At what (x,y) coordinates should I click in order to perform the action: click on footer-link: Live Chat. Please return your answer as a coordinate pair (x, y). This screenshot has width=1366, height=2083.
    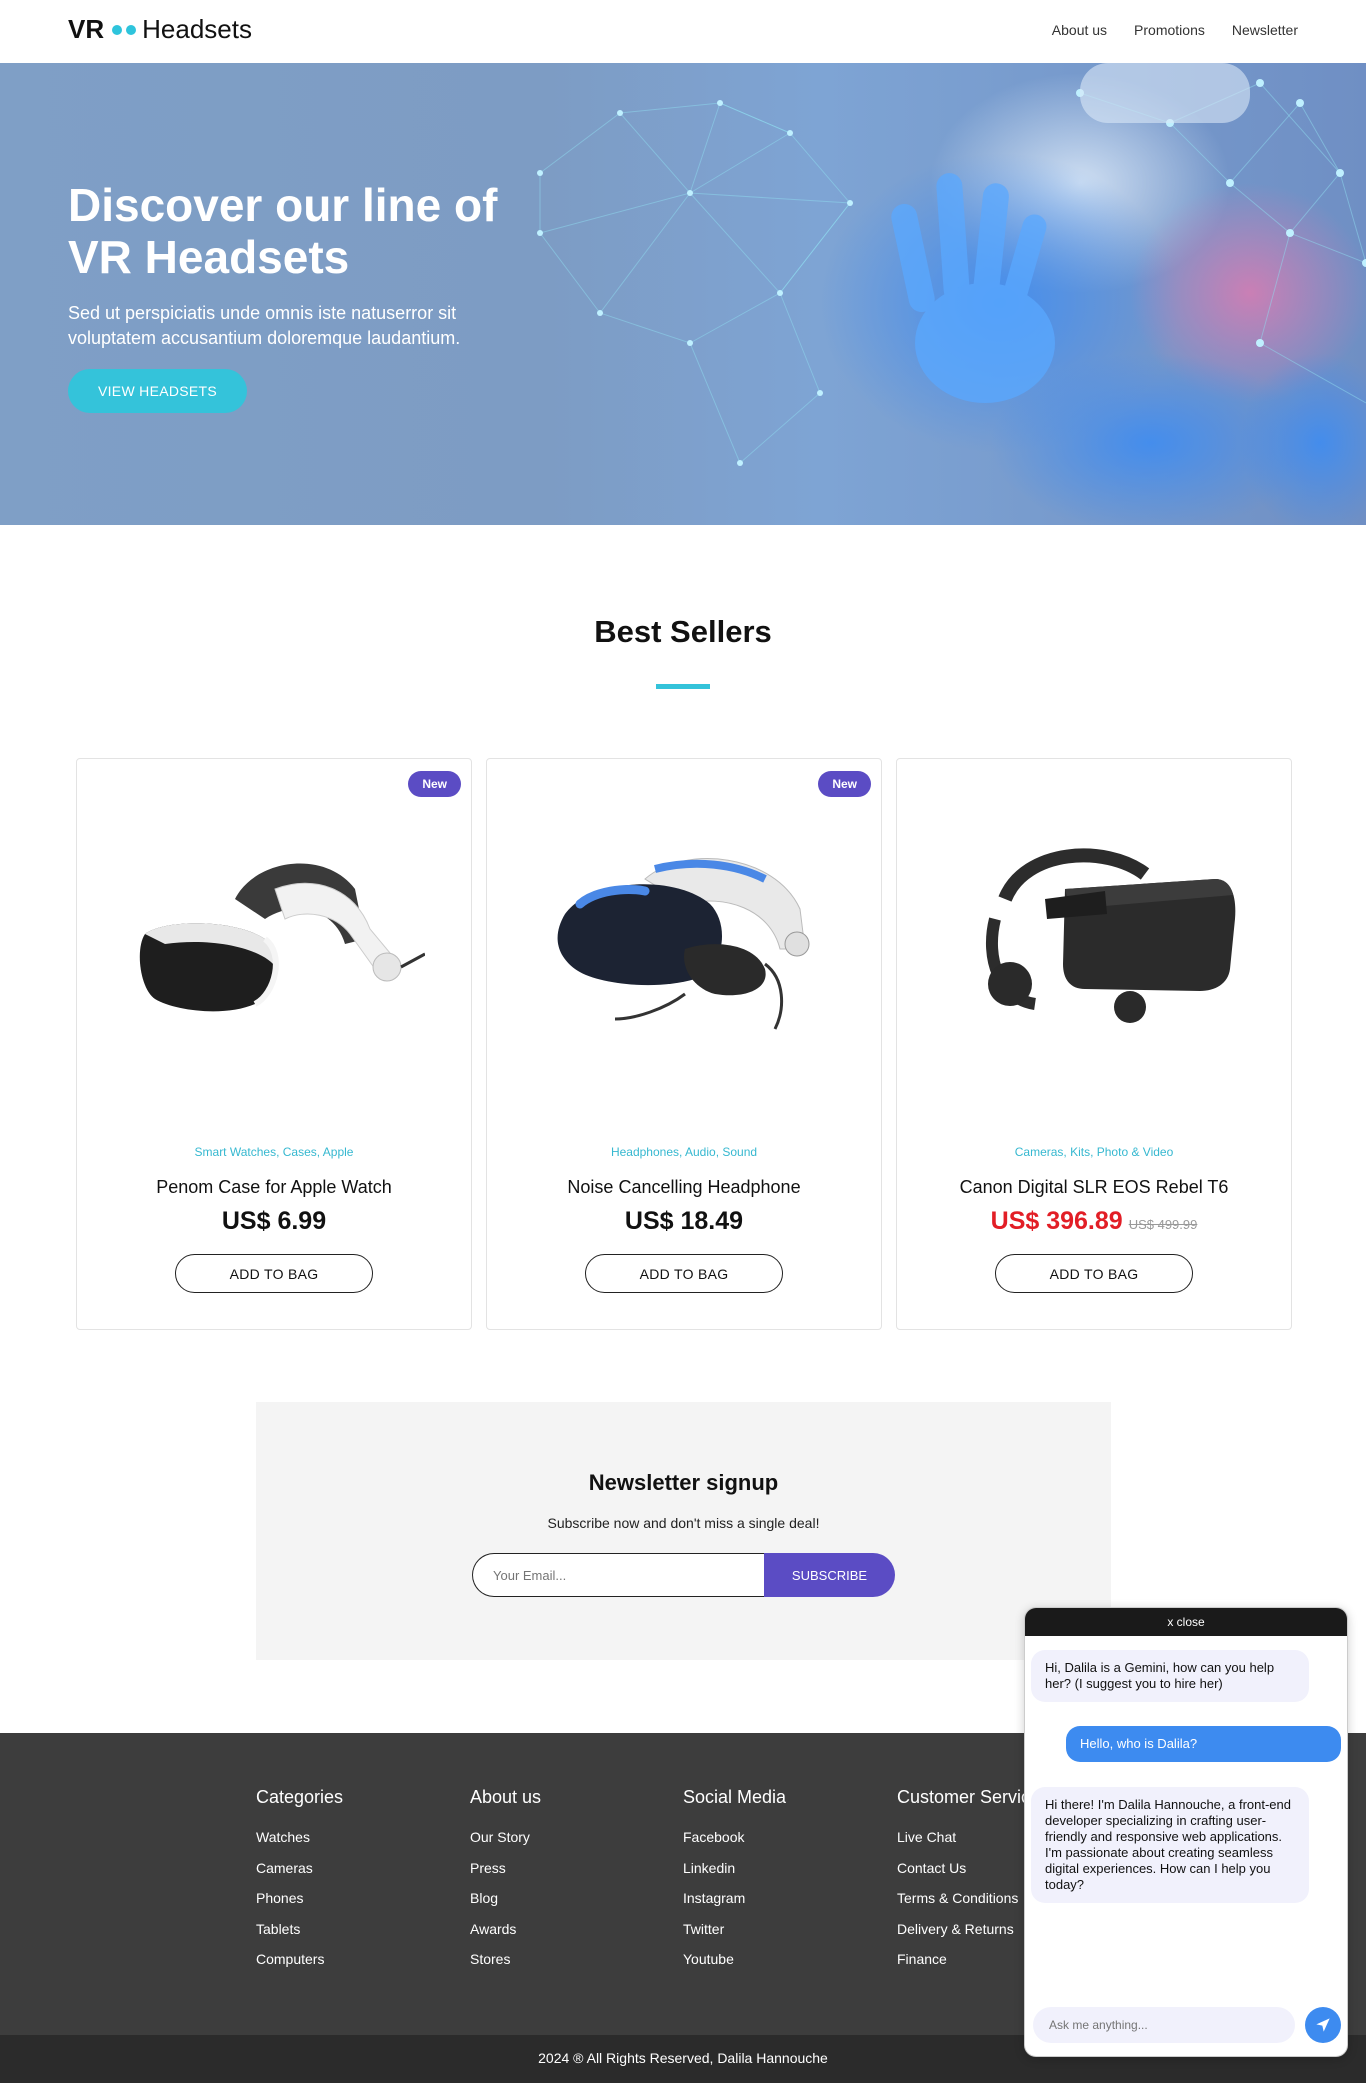
    Looking at the image, I should click on (968, 1837).